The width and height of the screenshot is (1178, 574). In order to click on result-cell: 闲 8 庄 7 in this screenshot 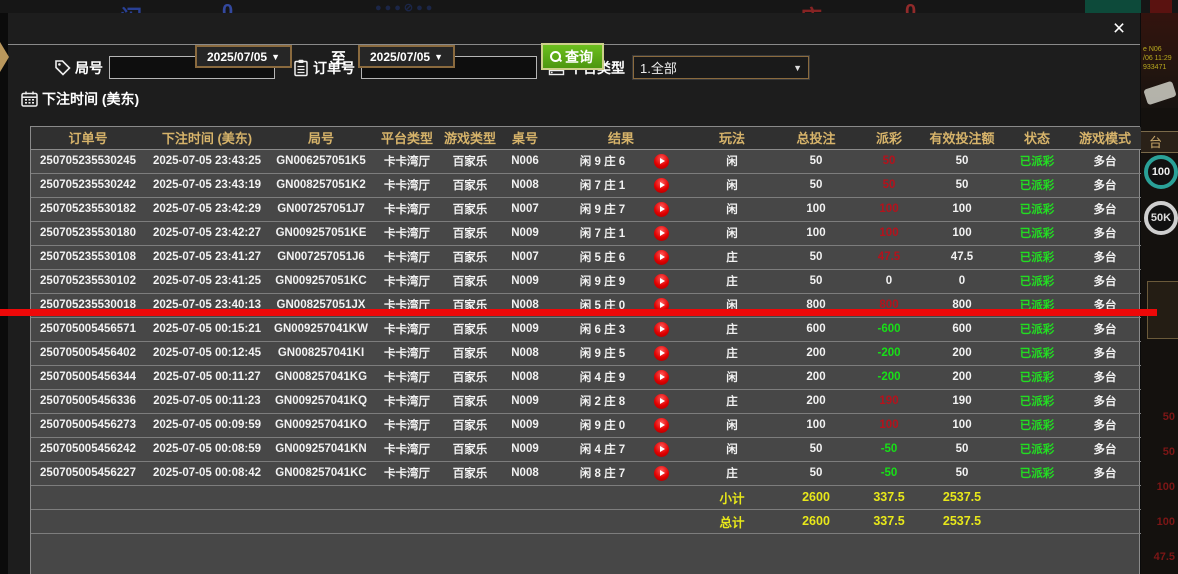, I will do `click(621, 473)`.